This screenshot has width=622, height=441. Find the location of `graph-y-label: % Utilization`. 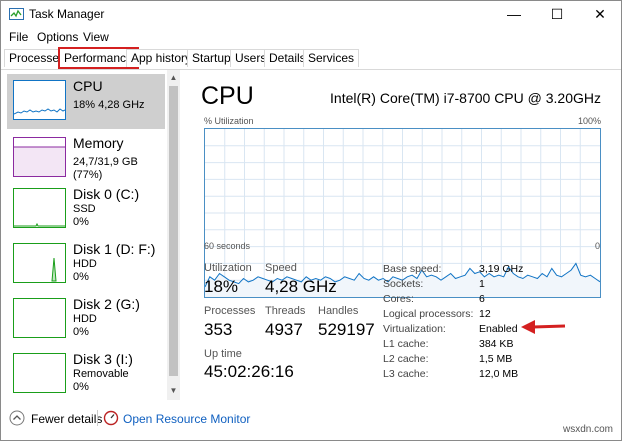

graph-y-label: % Utilization is located at coordinates (229, 121).